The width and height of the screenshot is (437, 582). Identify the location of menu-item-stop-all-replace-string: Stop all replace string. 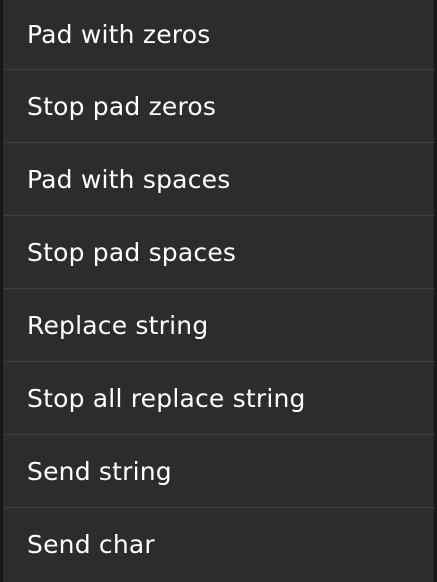
(218, 398).